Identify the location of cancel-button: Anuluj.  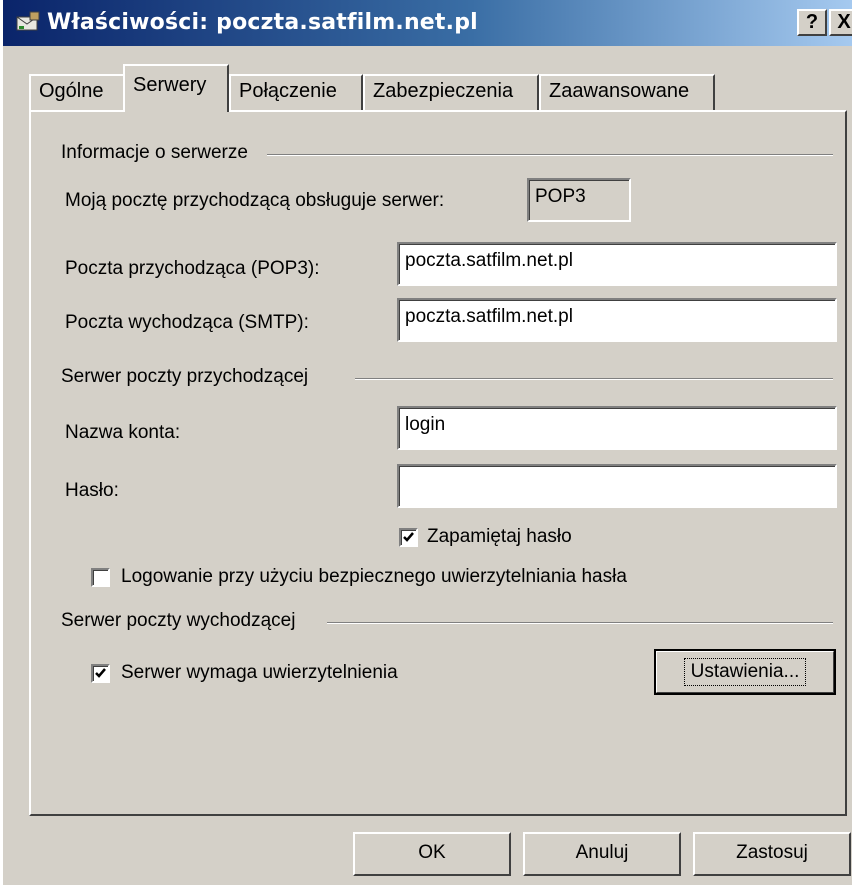
(602, 854).